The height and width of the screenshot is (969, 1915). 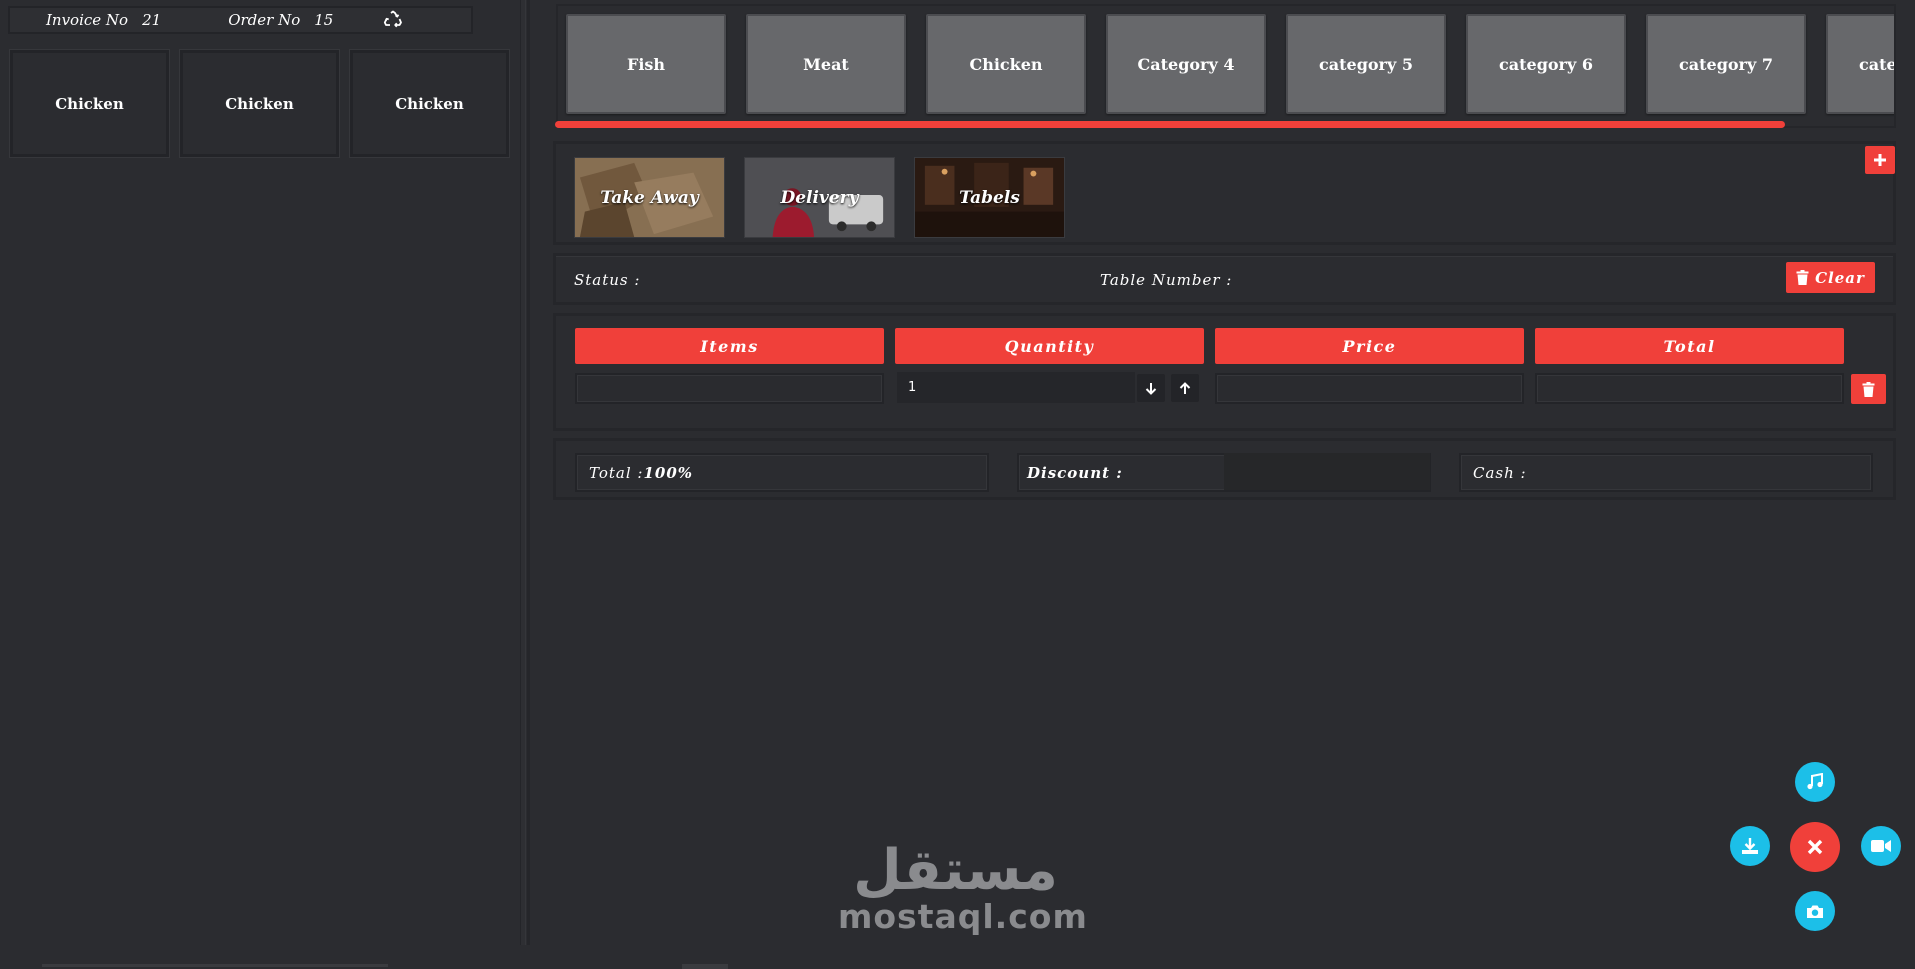 I want to click on clear-button: Clear, so click(x=1830, y=277).